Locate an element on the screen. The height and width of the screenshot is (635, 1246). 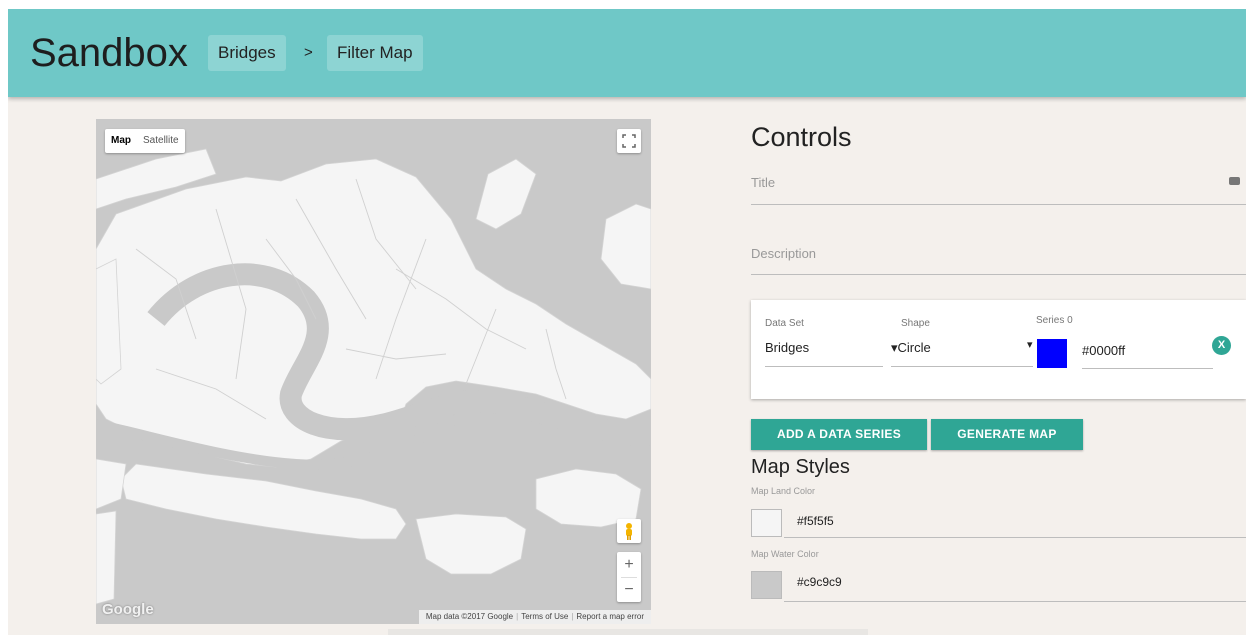
series-color-swatch is located at coordinates (1052, 353).